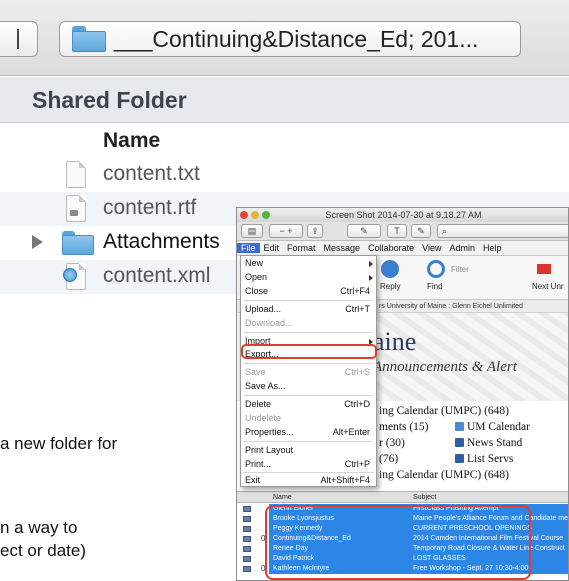  Describe the element at coordinates (309, 351) in the screenshot. I see `export-highlight` at that location.